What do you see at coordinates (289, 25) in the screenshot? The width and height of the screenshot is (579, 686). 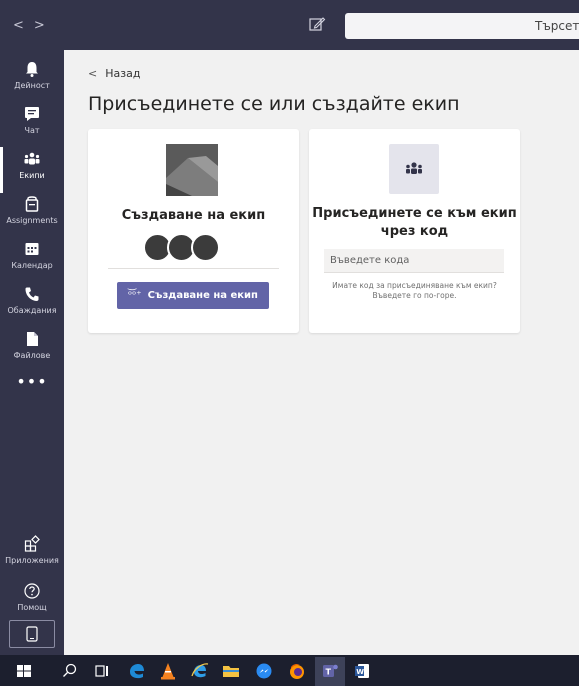 I see `title-bar: <> Търсете и` at bounding box center [289, 25].